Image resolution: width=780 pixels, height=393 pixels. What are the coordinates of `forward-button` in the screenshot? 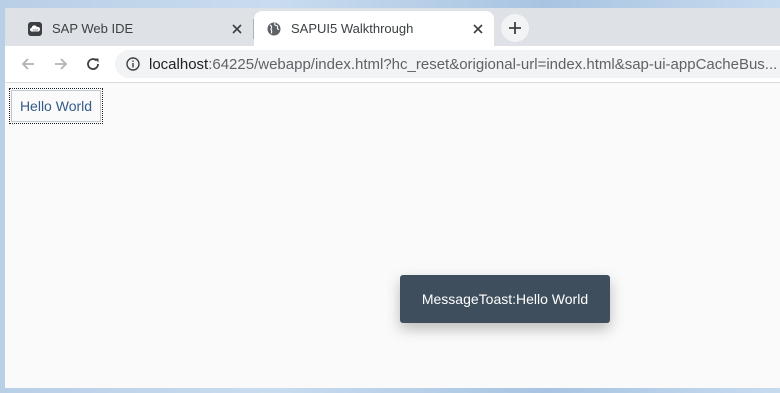 It's located at (61, 64).